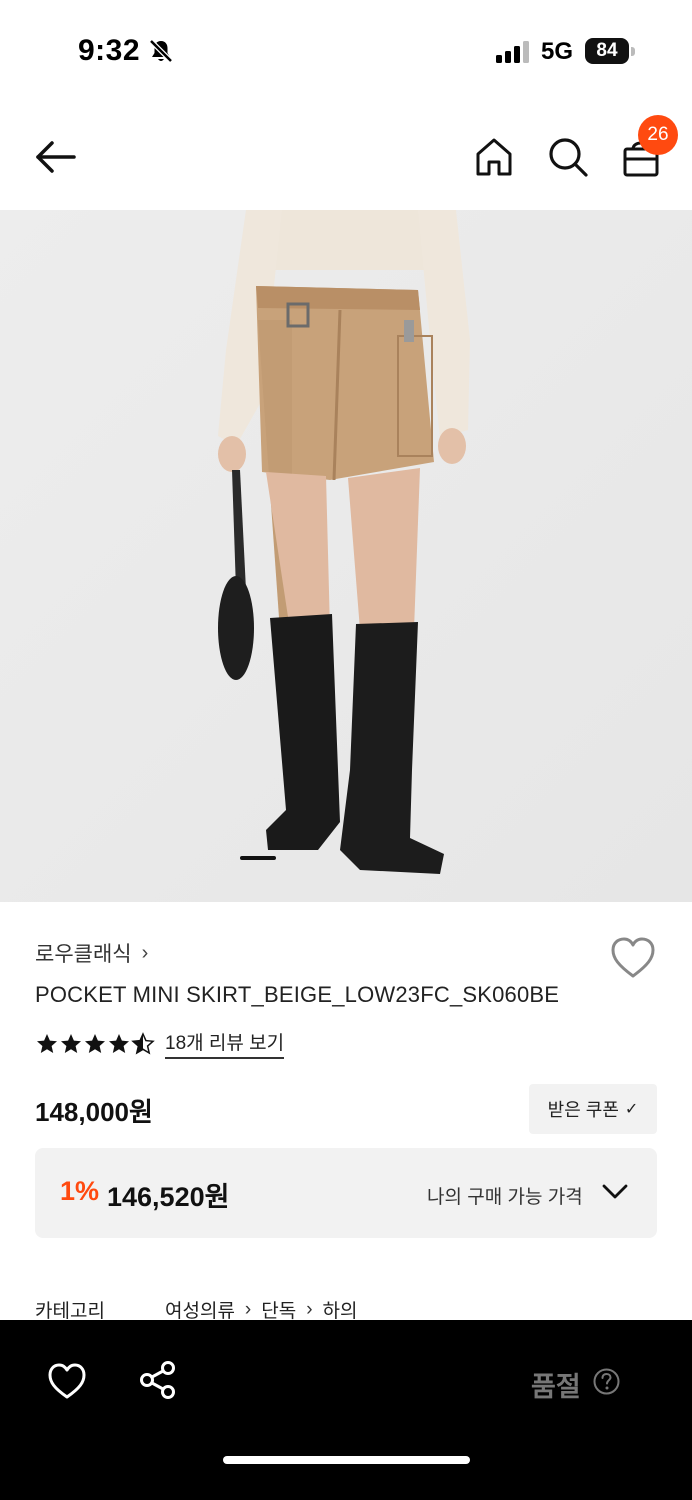 The image size is (692, 1500). What do you see at coordinates (83, 954) in the screenshot?
I see `brand-name: 로우클래식` at bounding box center [83, 954].